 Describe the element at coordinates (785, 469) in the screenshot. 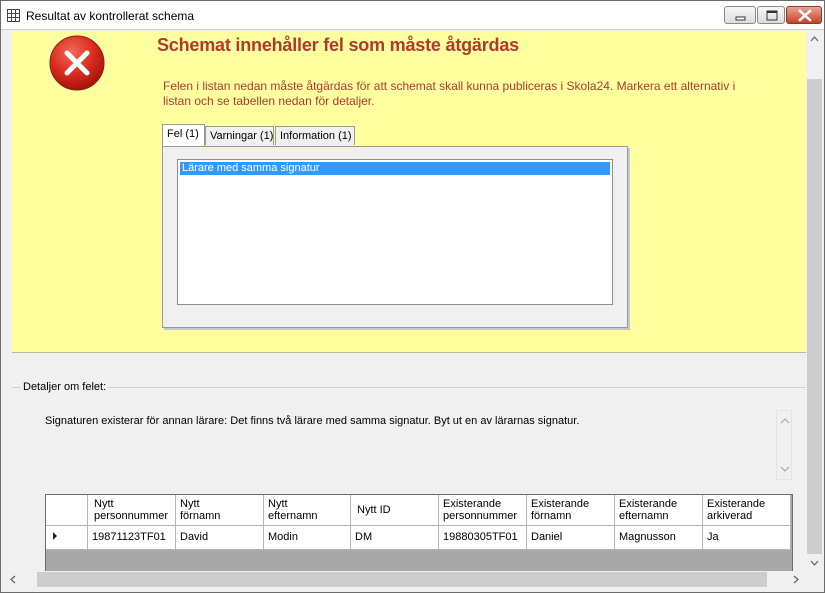

I see `chevron-down-icon` at that location.